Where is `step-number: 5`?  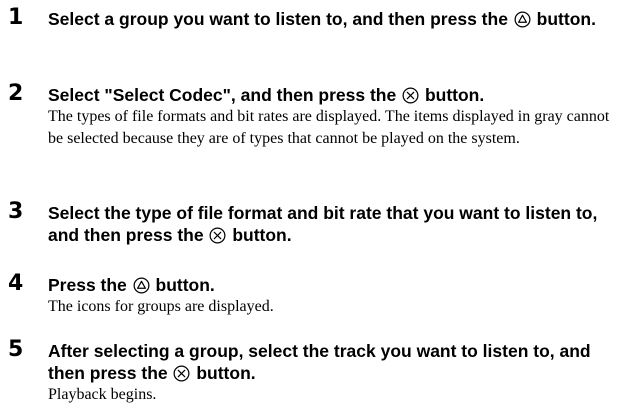
step-number: 5 is located at coordinates (16, 349).